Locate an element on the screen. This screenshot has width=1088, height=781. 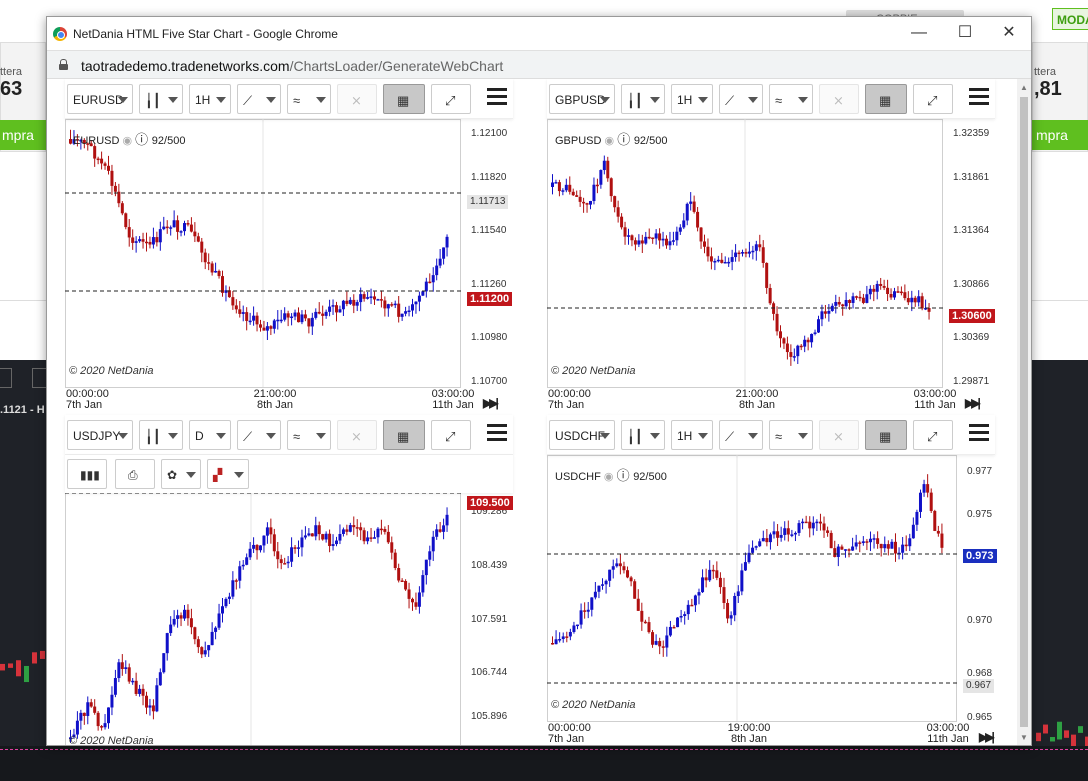
symbol-select-label: EURUSD is located at coordinates (98, 100).